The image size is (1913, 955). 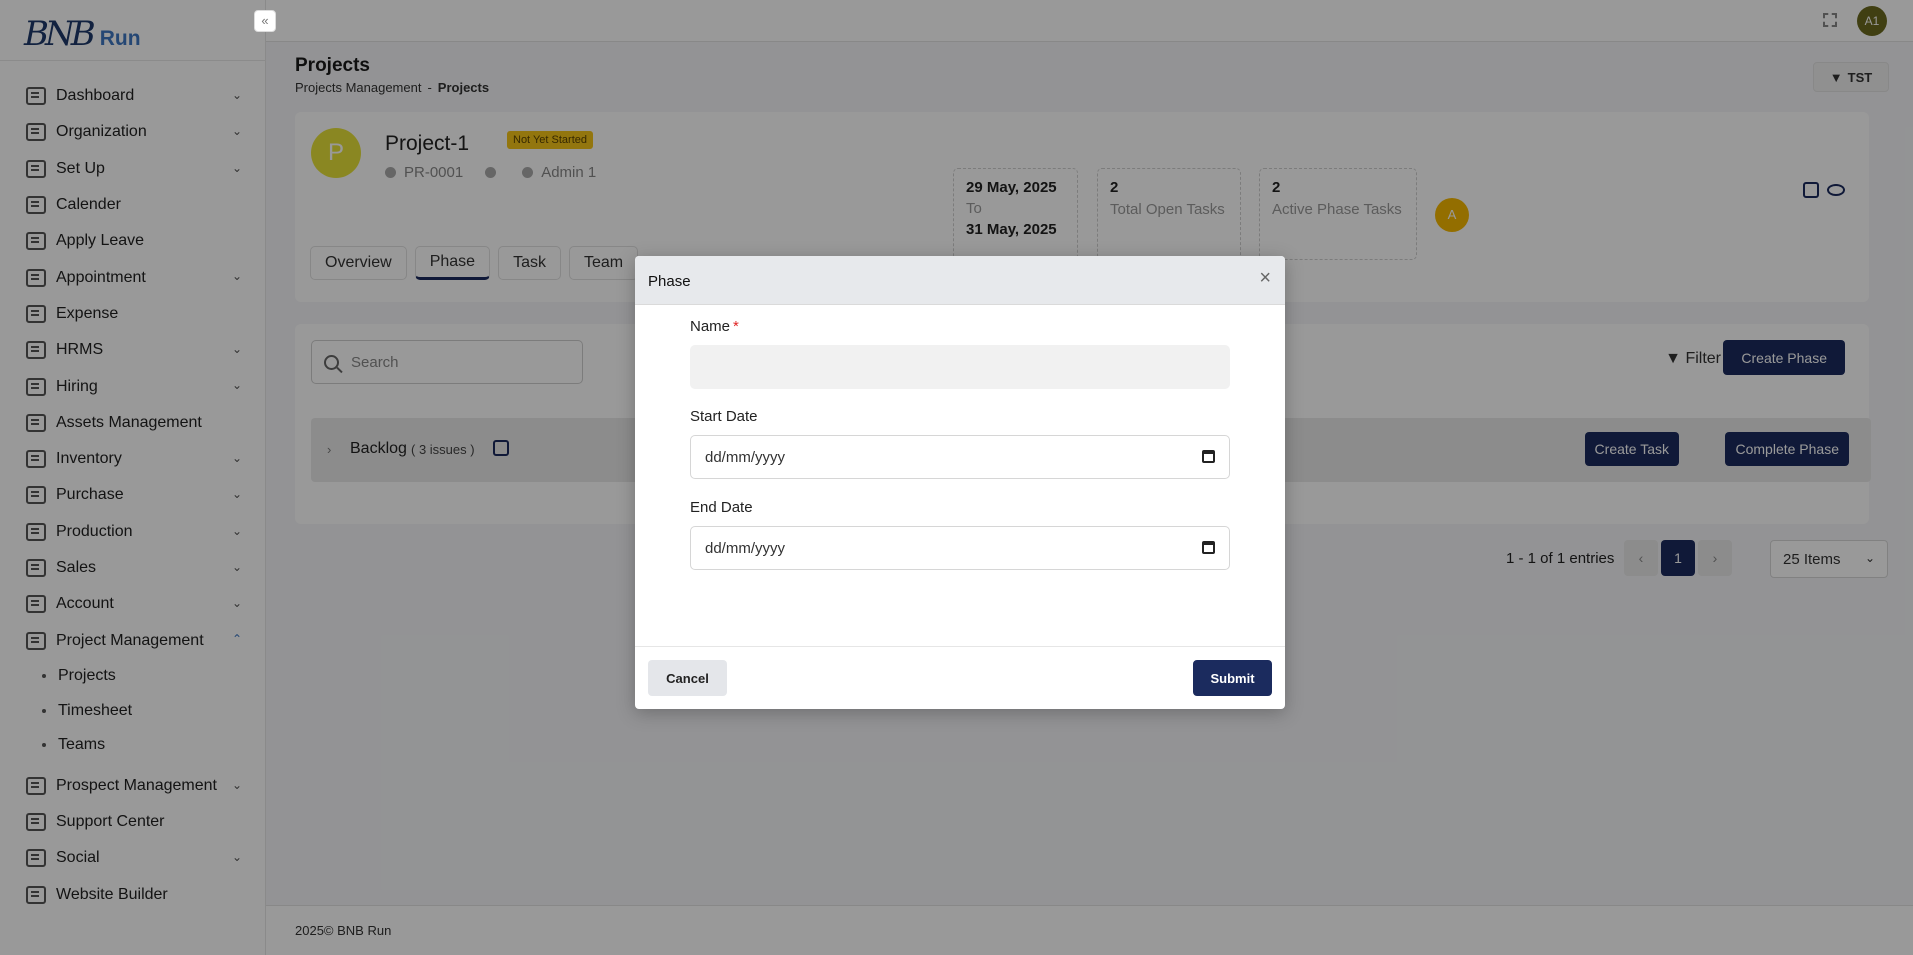 I want to click on modal-header: Phase ×, so click(x=960, y=280).